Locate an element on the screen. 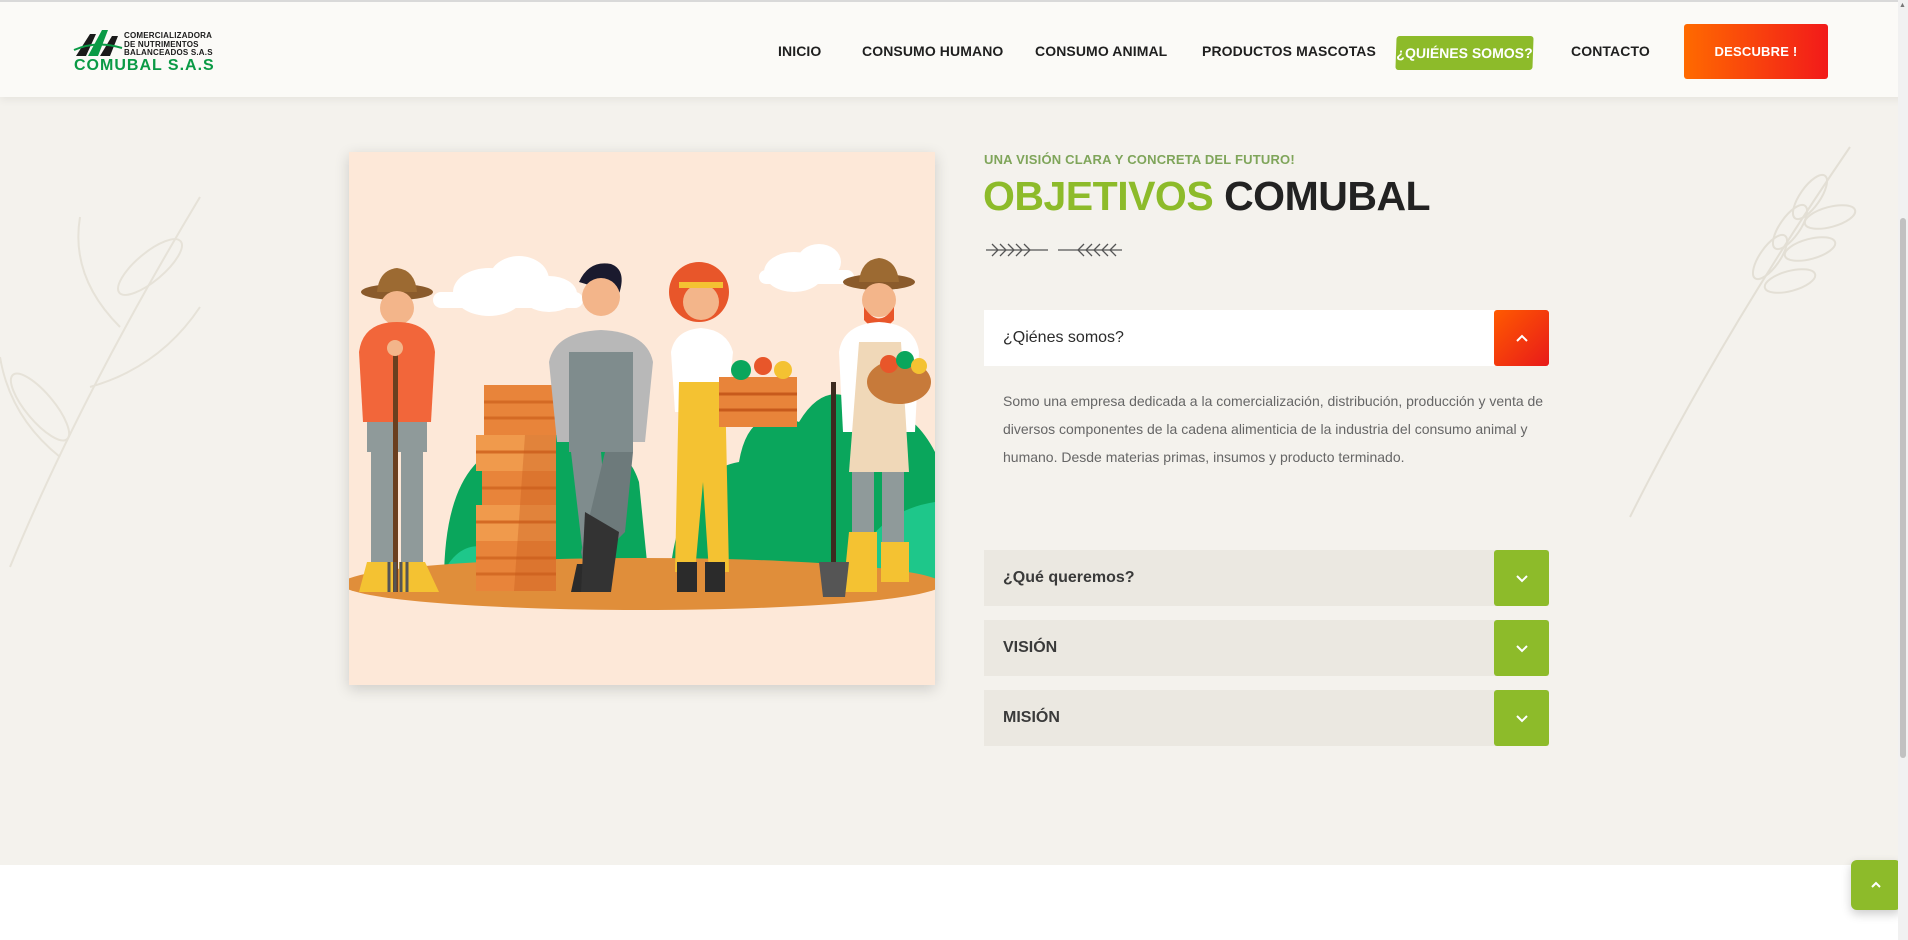  nav-item-productos-mascotas: PRODUCTOS MASCOTAS is located at coordinates (1289, 51).